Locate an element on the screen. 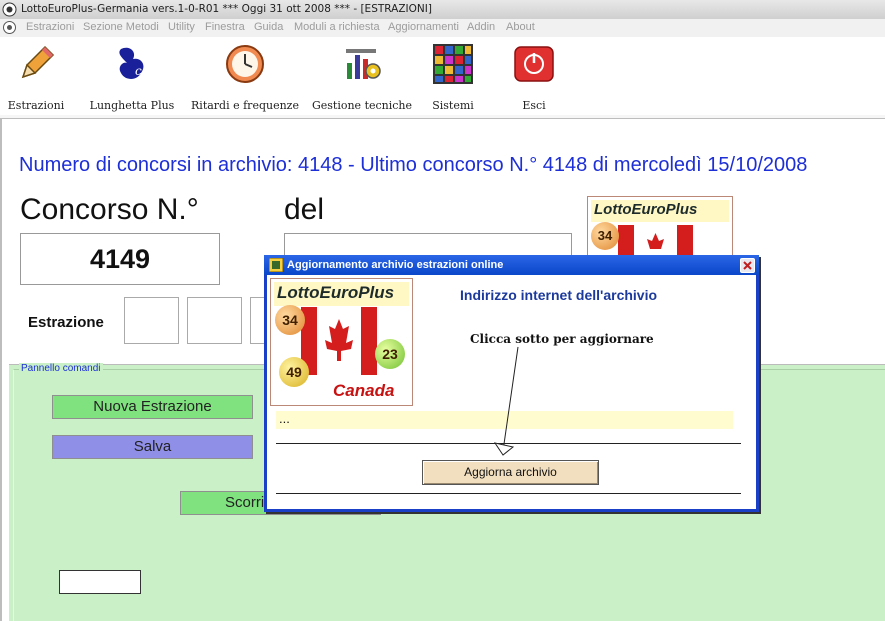 The height and width of the screenshot is (621, 885). logo-ball: 49 is located at coordinates (294, 372).